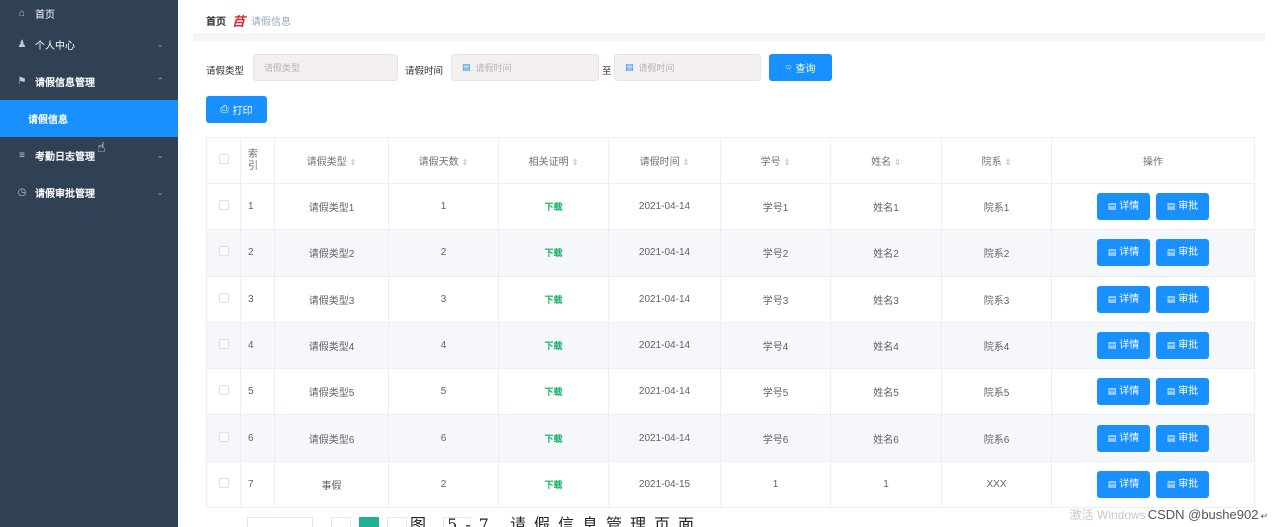  I want to click on column-header-type: 请假类型 ⇕, so click(331, 160).